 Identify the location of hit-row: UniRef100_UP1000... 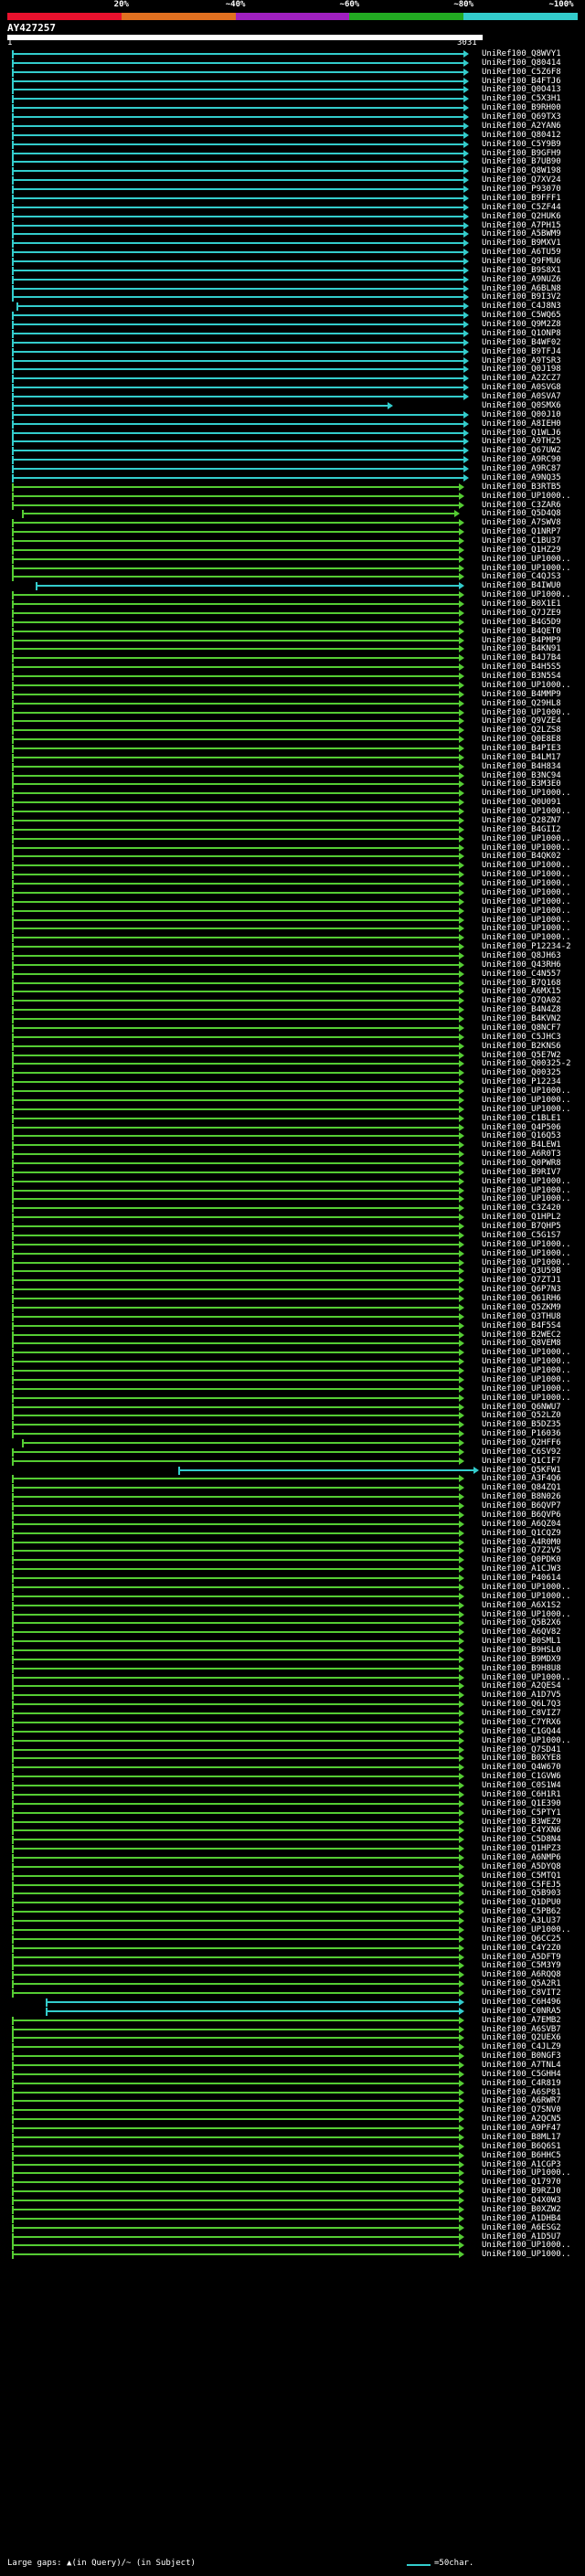
(293, 2255).